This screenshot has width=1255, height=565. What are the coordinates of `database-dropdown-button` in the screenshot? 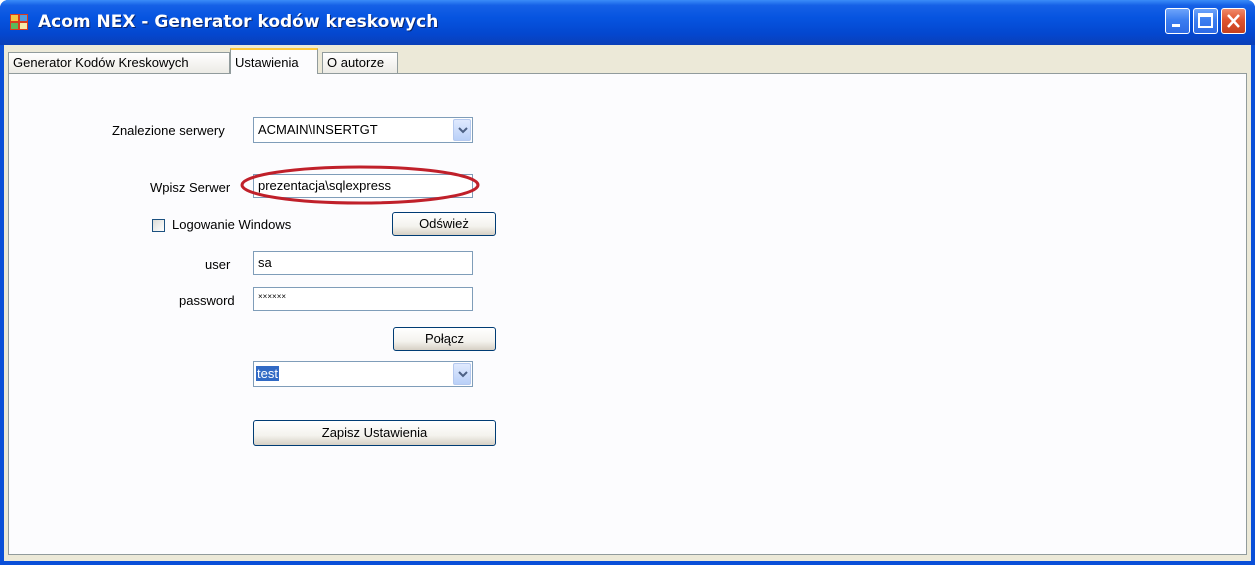 It's located at (462, 374).